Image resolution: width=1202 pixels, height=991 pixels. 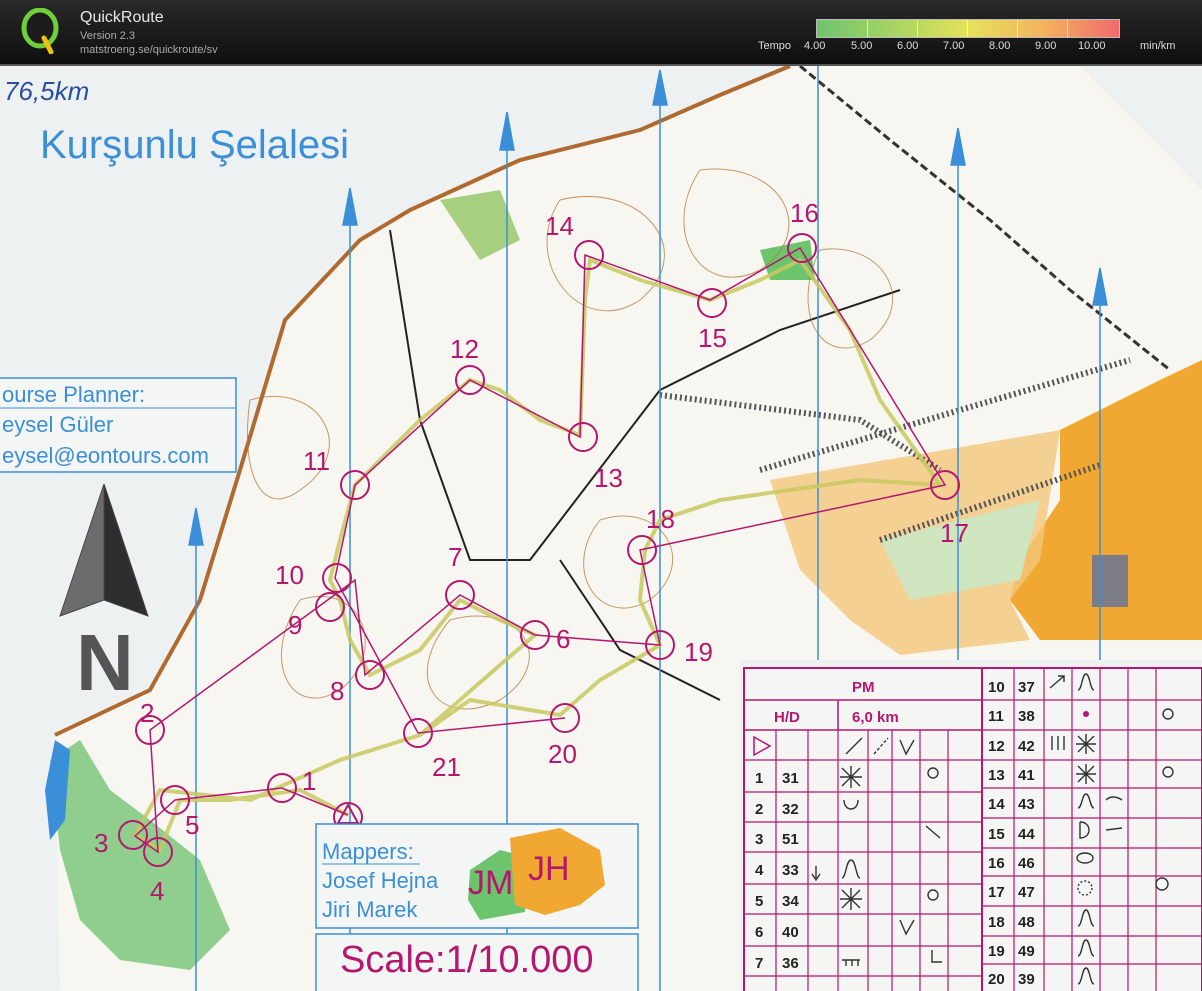 I want to click on row-code: 37, so click(x=1026, y=687).